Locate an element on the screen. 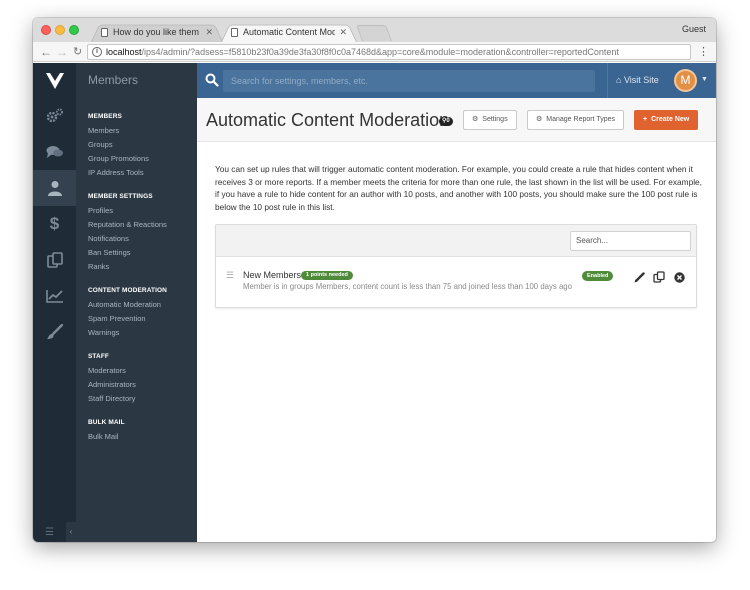 The width and height of the screenshot is (750, 590). title-badge-count: 0 is located at coordinates (448, 121).